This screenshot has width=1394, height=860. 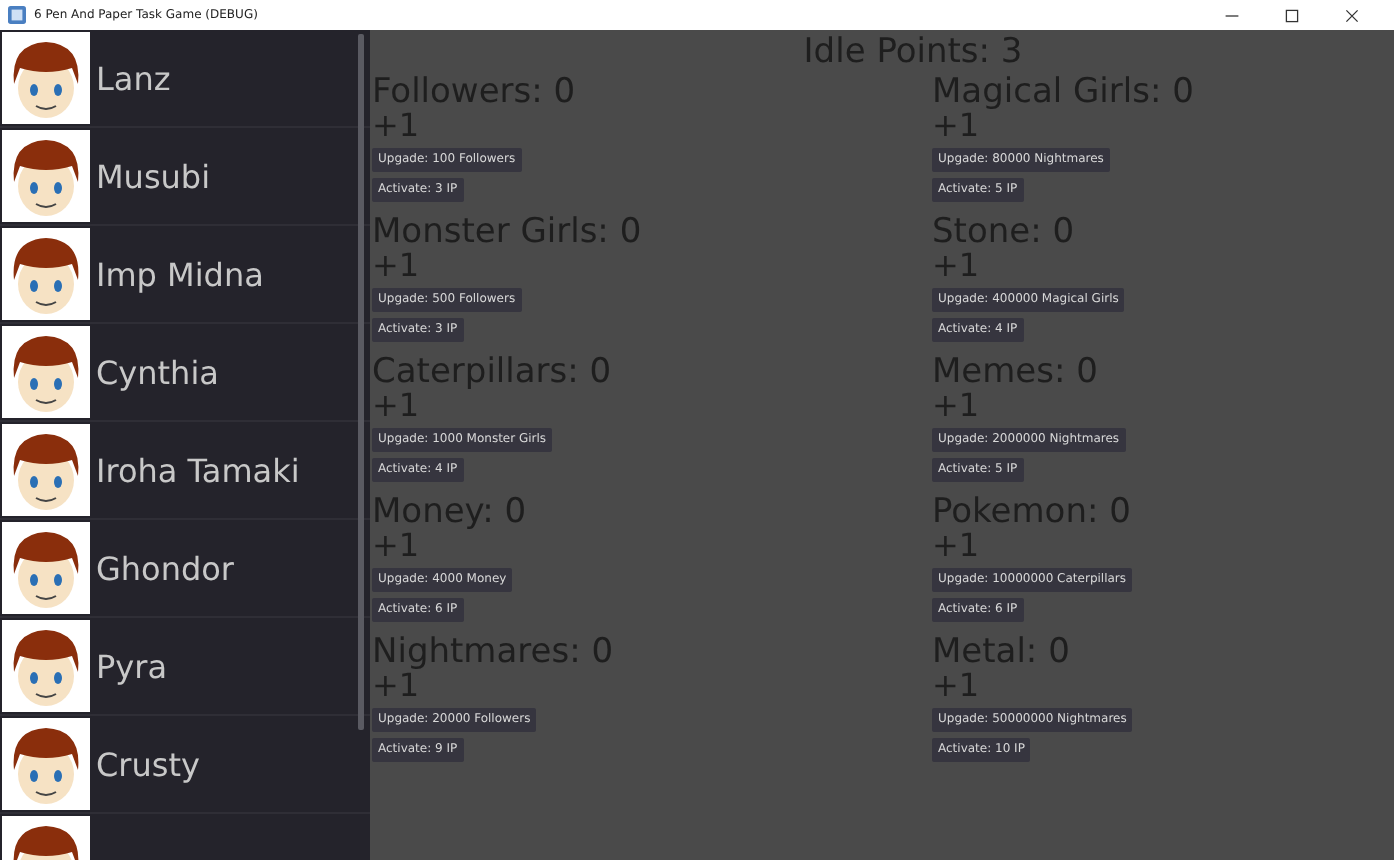 I want to click on character-name: Lanz, so click(x=133, y=78).